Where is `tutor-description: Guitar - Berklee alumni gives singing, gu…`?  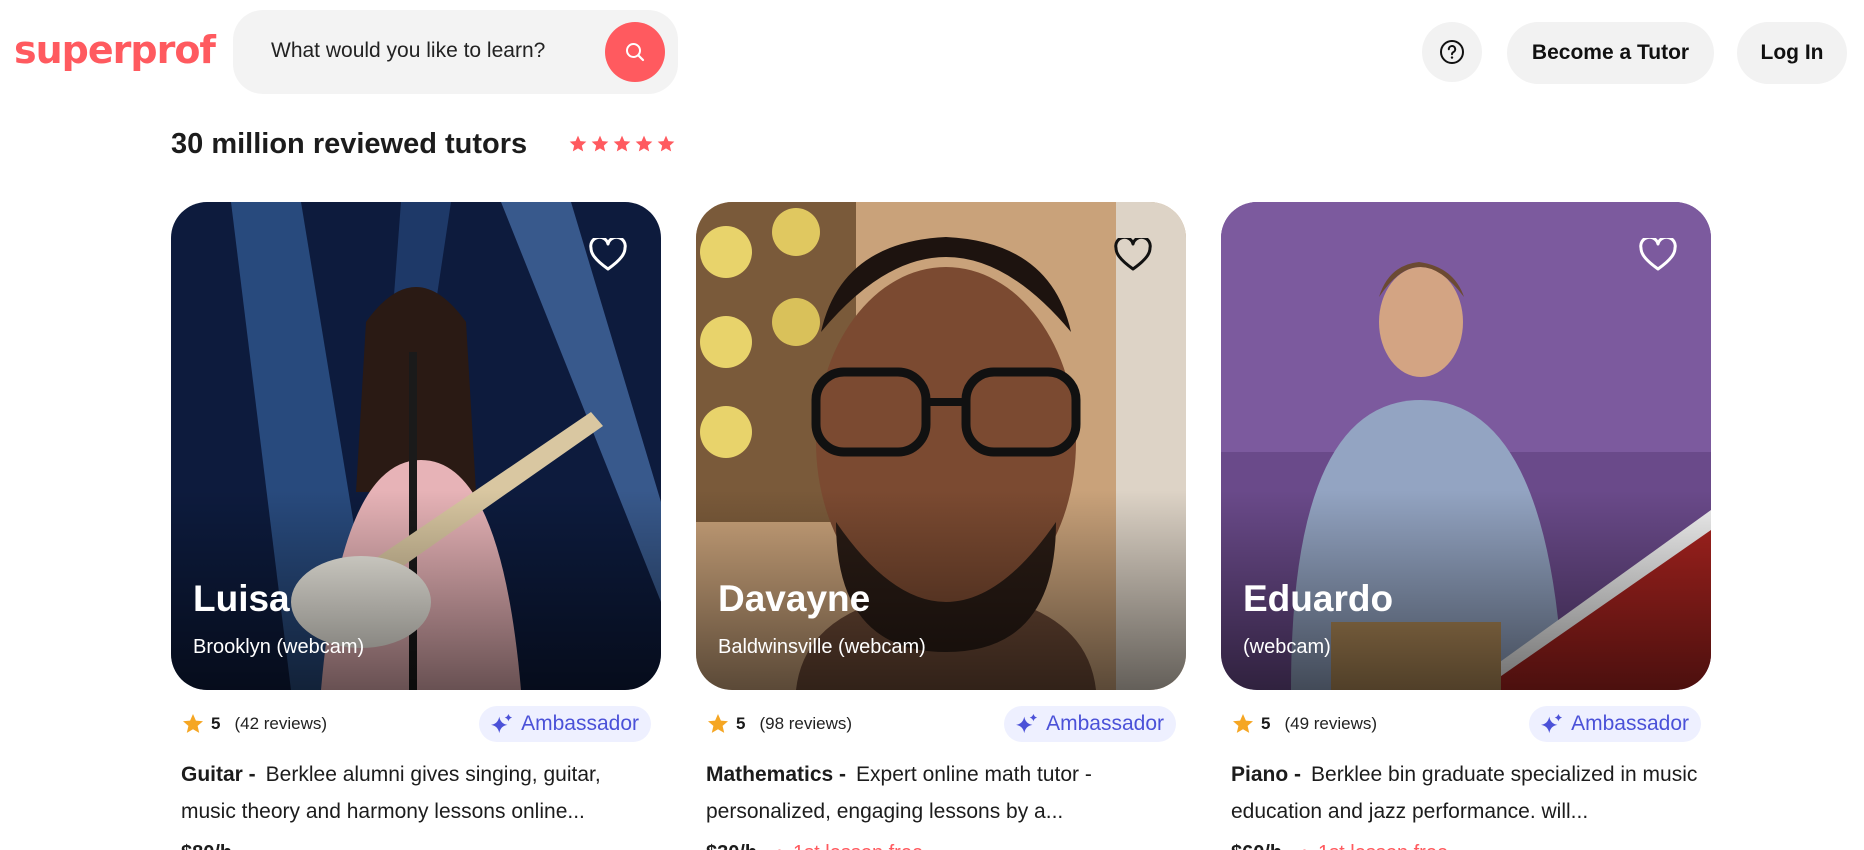
tutor-description: Guitar - Berklee alumni gives singing, gu… is located at coordinates (421, 793).